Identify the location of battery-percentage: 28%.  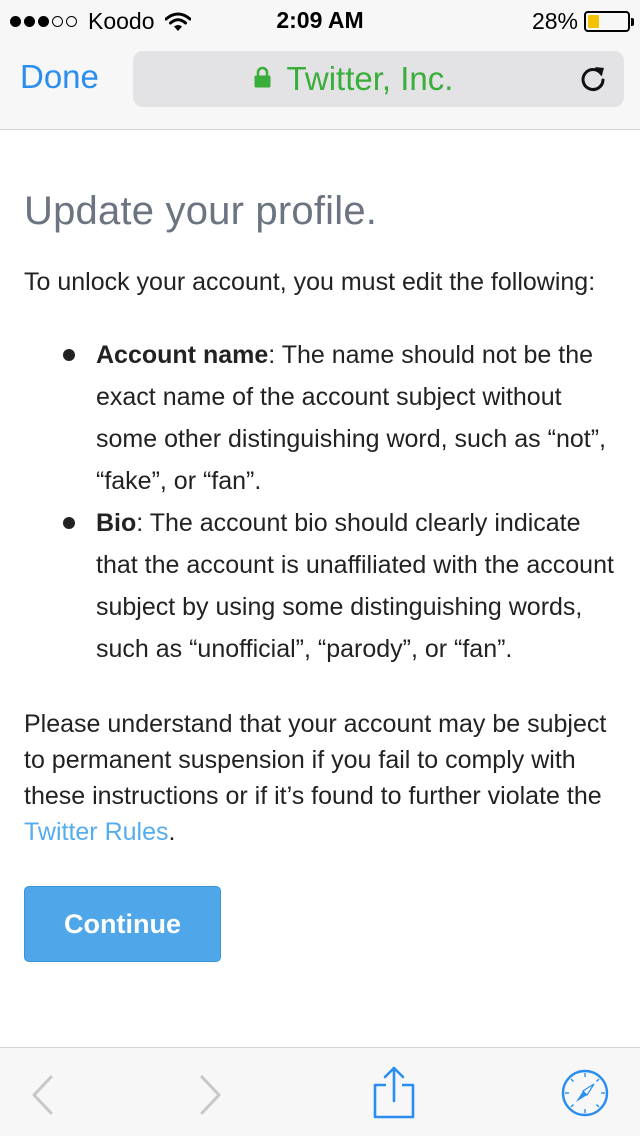
(554, 21).